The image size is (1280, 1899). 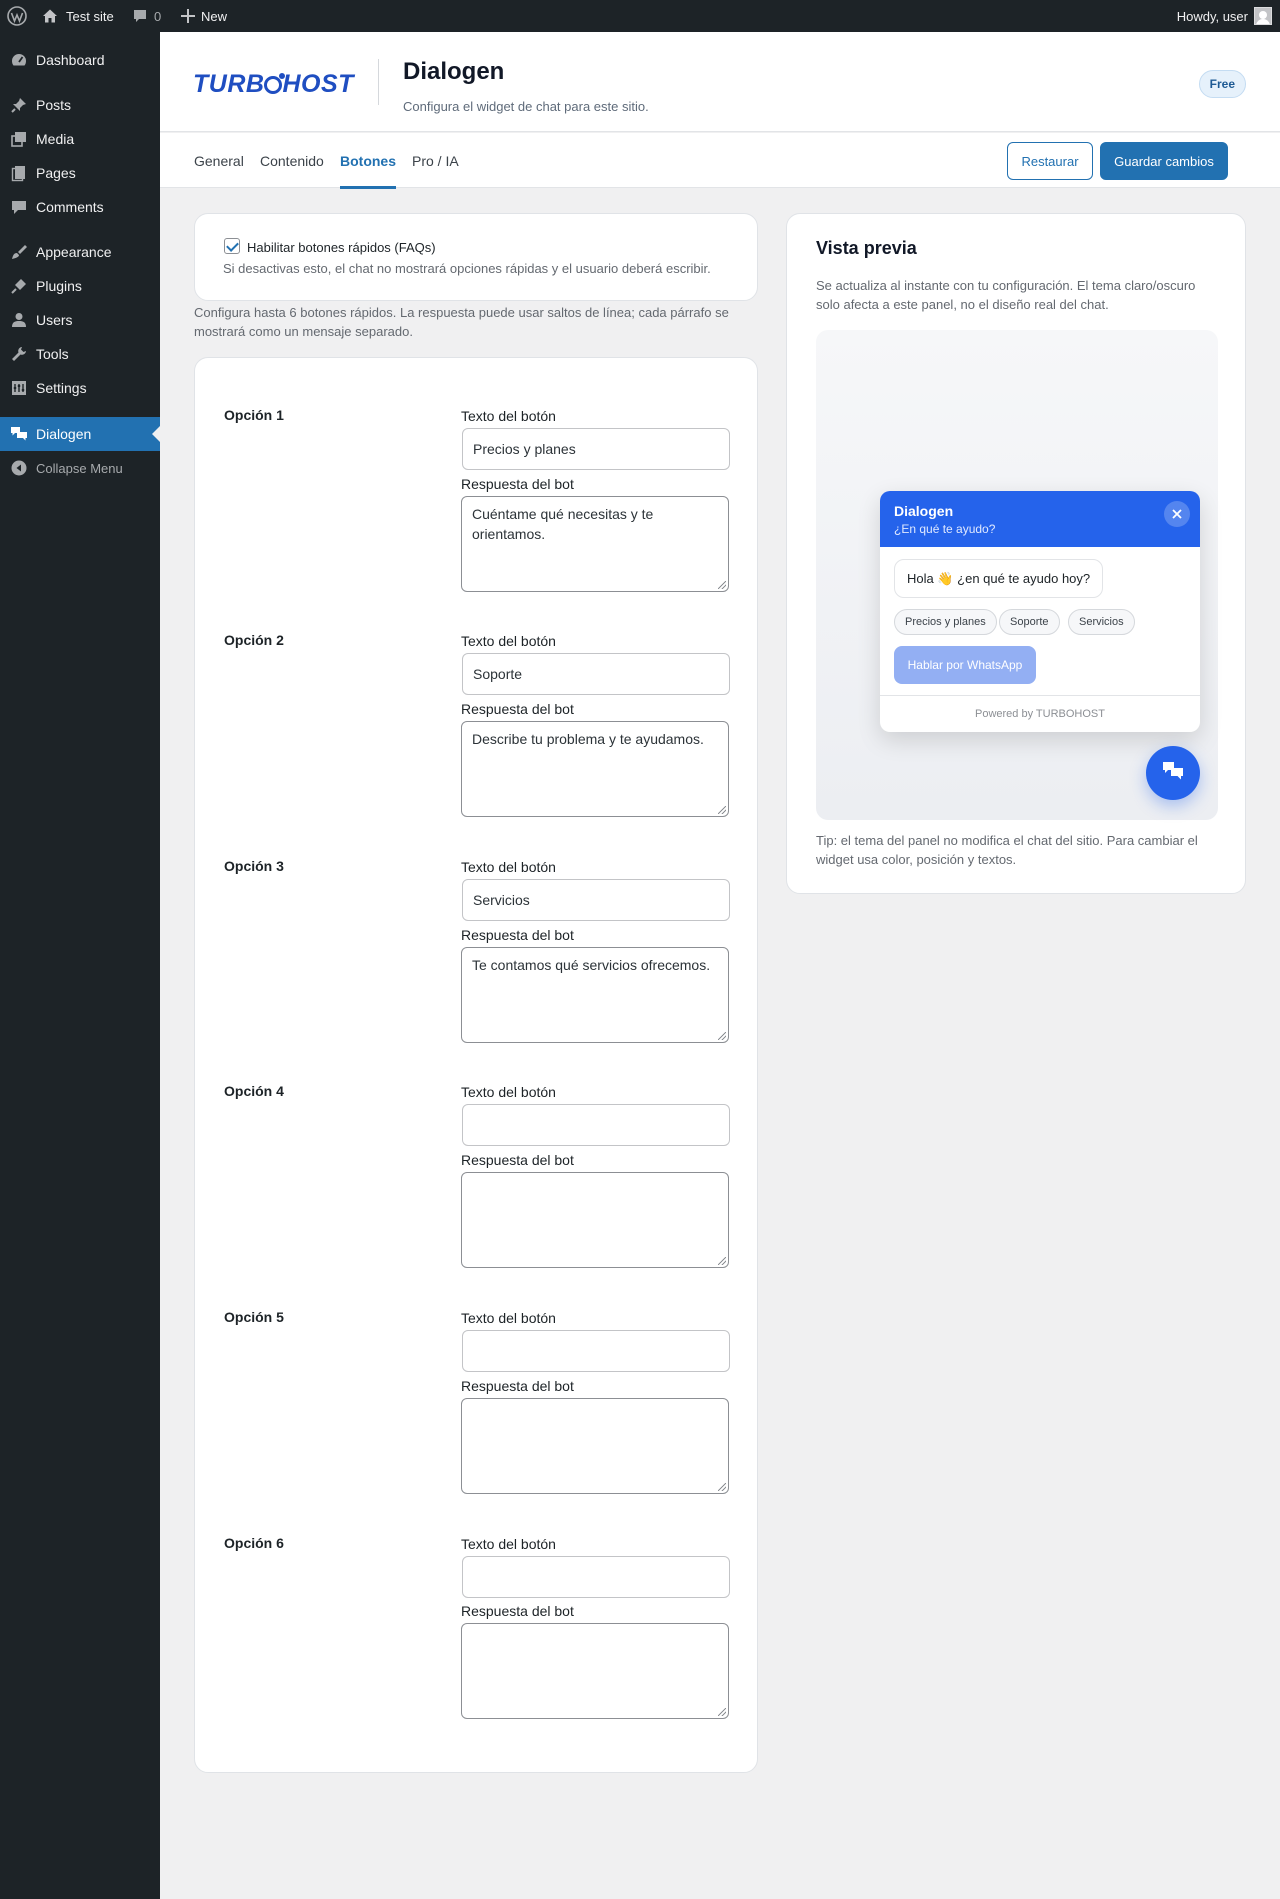 What do you see at coordinates (1222, 84) in the screenshot?
I see `plan-badge: Free` at bounding box center [1222, 84].